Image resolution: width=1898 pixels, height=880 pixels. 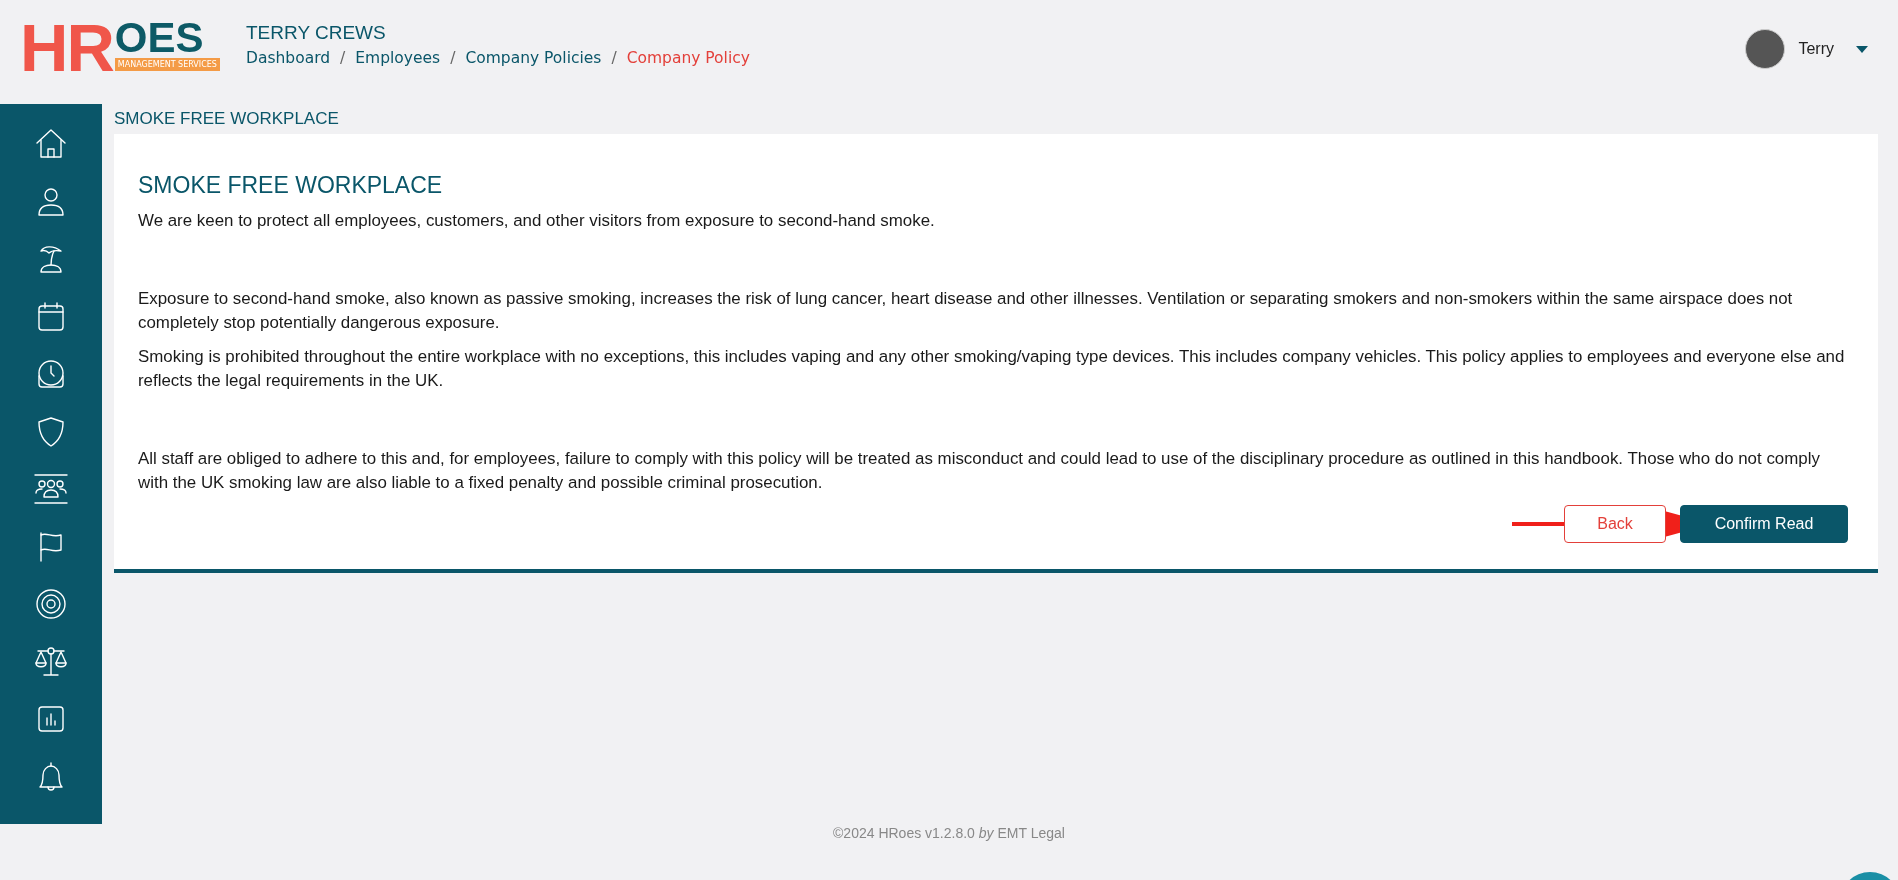 What do you see at coordinates (533, 58) in the screenshot?
I see `breadcrumb-link: Company Policies` at bounding box center [533, 58].